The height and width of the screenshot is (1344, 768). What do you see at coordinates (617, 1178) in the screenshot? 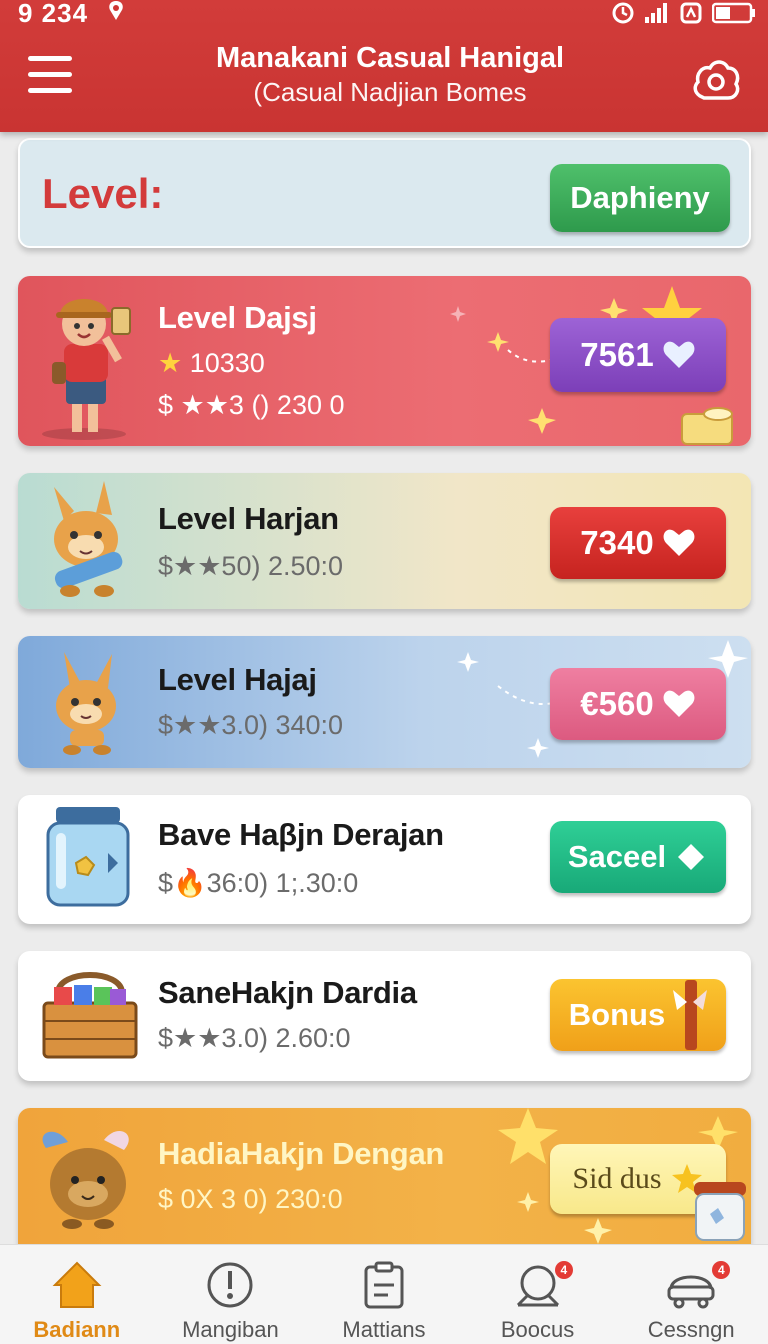
I see `item-button-label: Sid dus` at bounding box center [617, 1178].